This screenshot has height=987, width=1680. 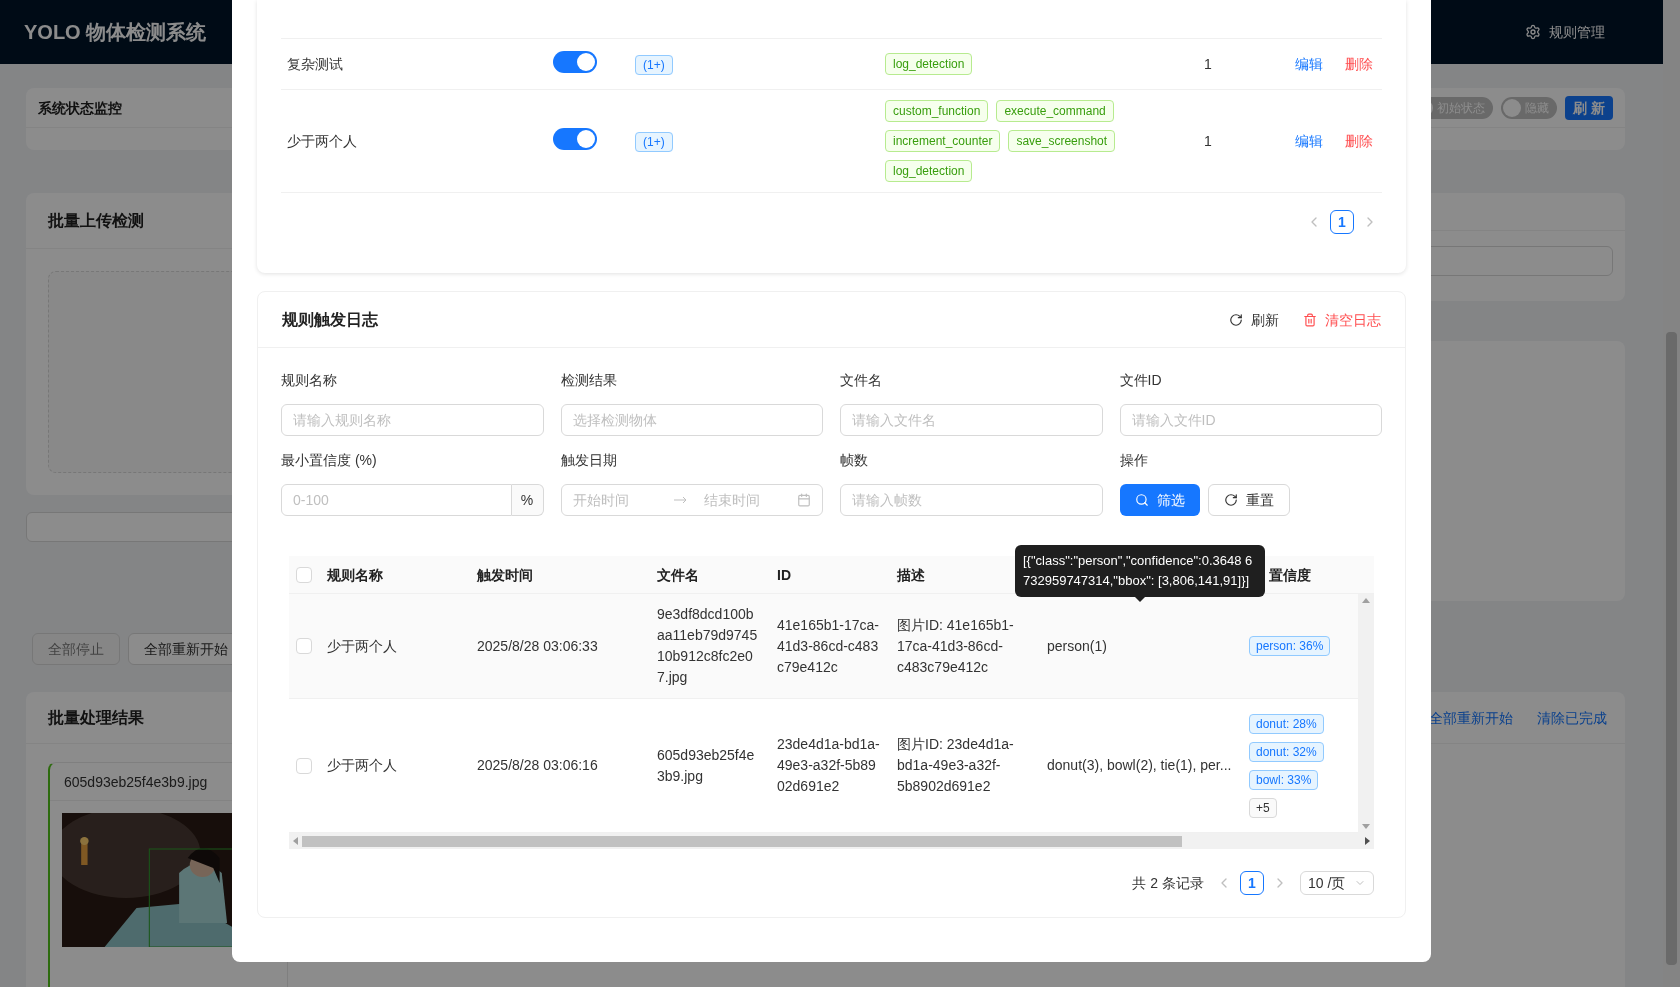 I want to click on table-cell: 2025/8/28 03:06:16, so click(x=537, y=765).